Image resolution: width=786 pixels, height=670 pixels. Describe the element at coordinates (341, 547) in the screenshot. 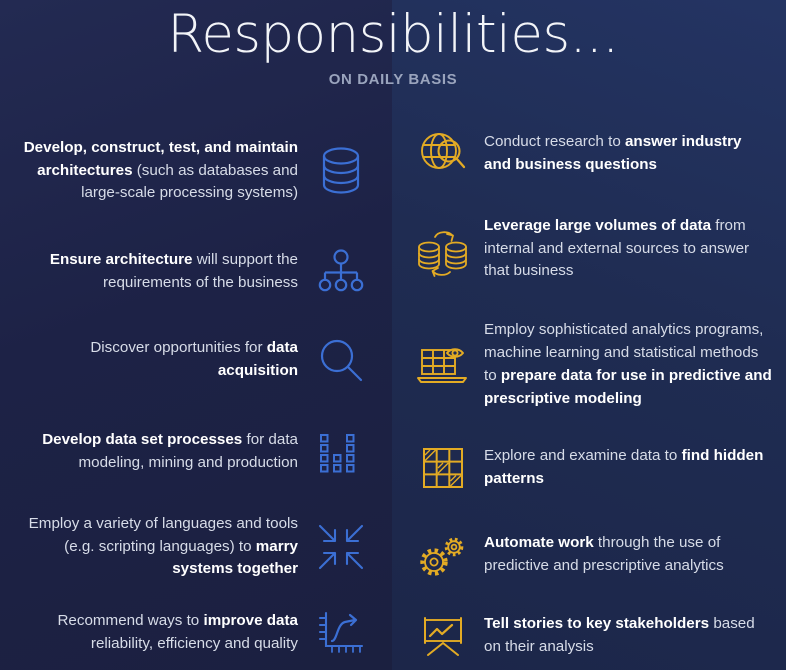

I see `converging-arrows-icon` at that location.